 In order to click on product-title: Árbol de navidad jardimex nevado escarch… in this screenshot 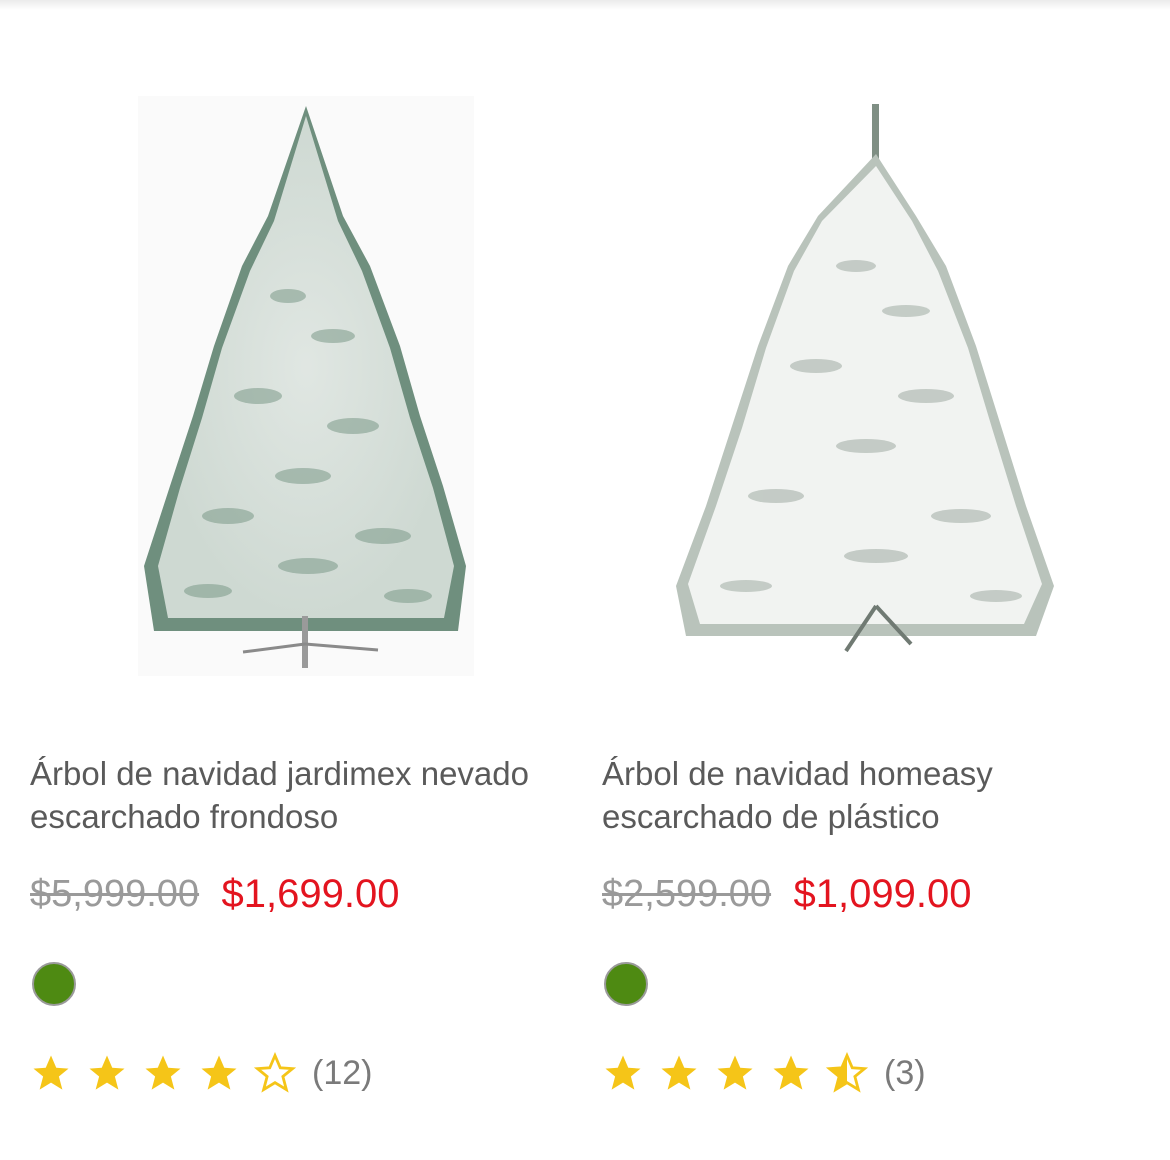, I will do `click(300, 795)`.